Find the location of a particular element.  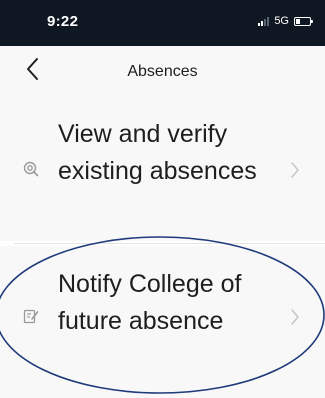

network-type: 5G is located at coordinates (281, 21).